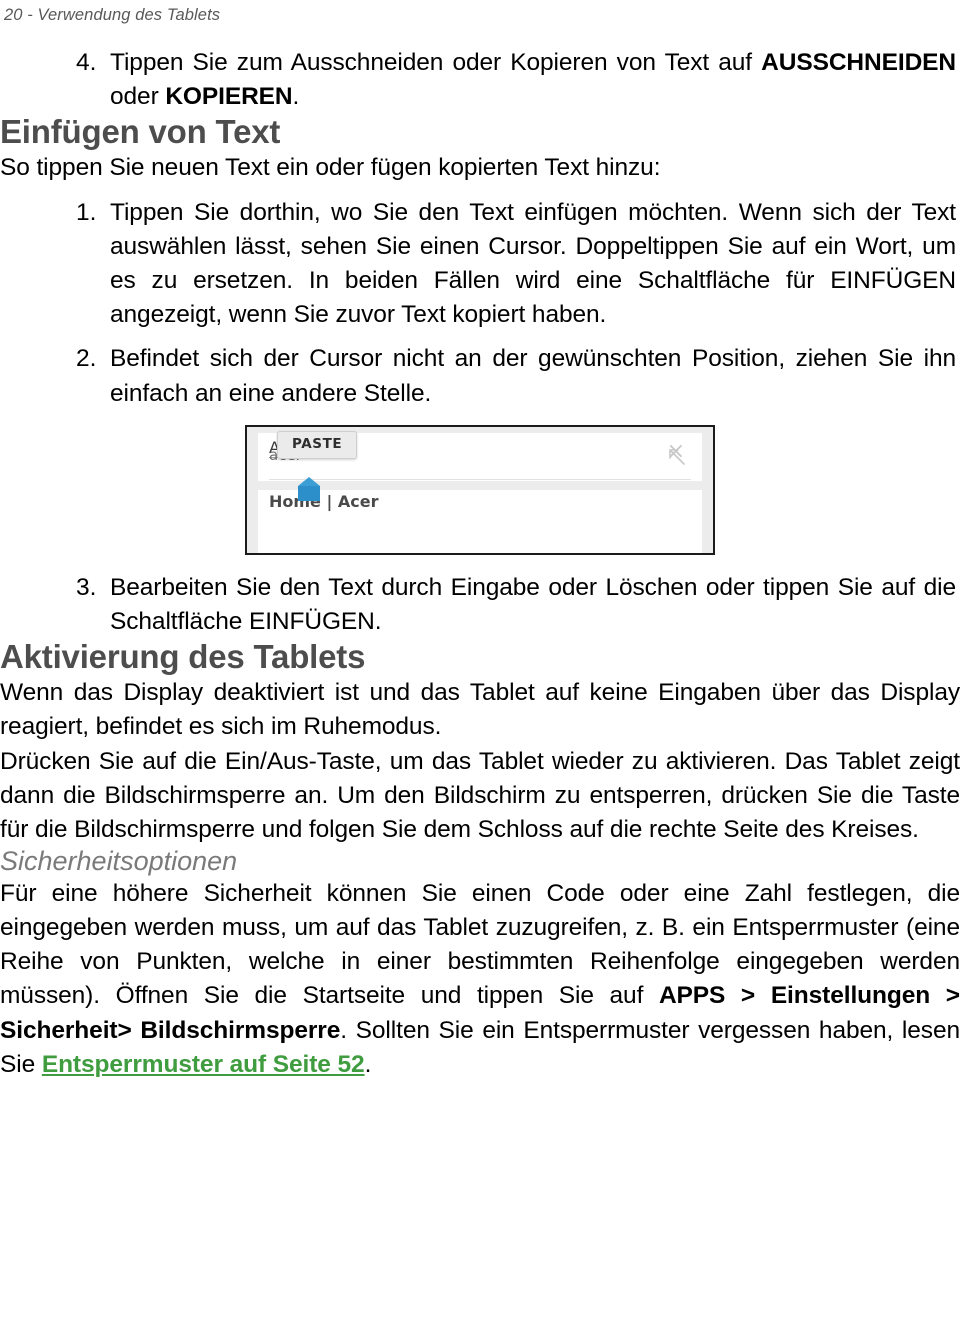 Image resolution: width=960 pixels, height=1324 pixels. What do you see at coordinates (480, 479) in the screenshot?
I see `figure-divider` at bounding box center [480, 479].